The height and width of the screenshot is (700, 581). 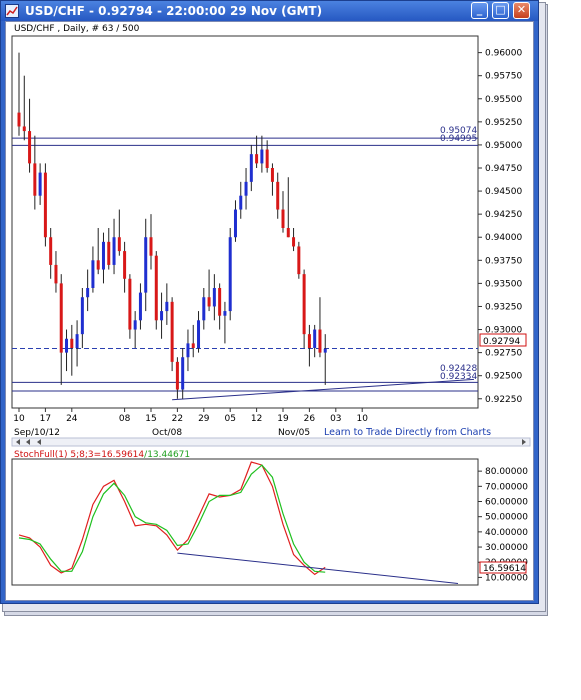 What do you see at coordinates (102, 455) in the screenshot?
I see `stoch-header: StochFull(1) 5;8;3=16.59614/13.44671` at bounding box center [102, 455].